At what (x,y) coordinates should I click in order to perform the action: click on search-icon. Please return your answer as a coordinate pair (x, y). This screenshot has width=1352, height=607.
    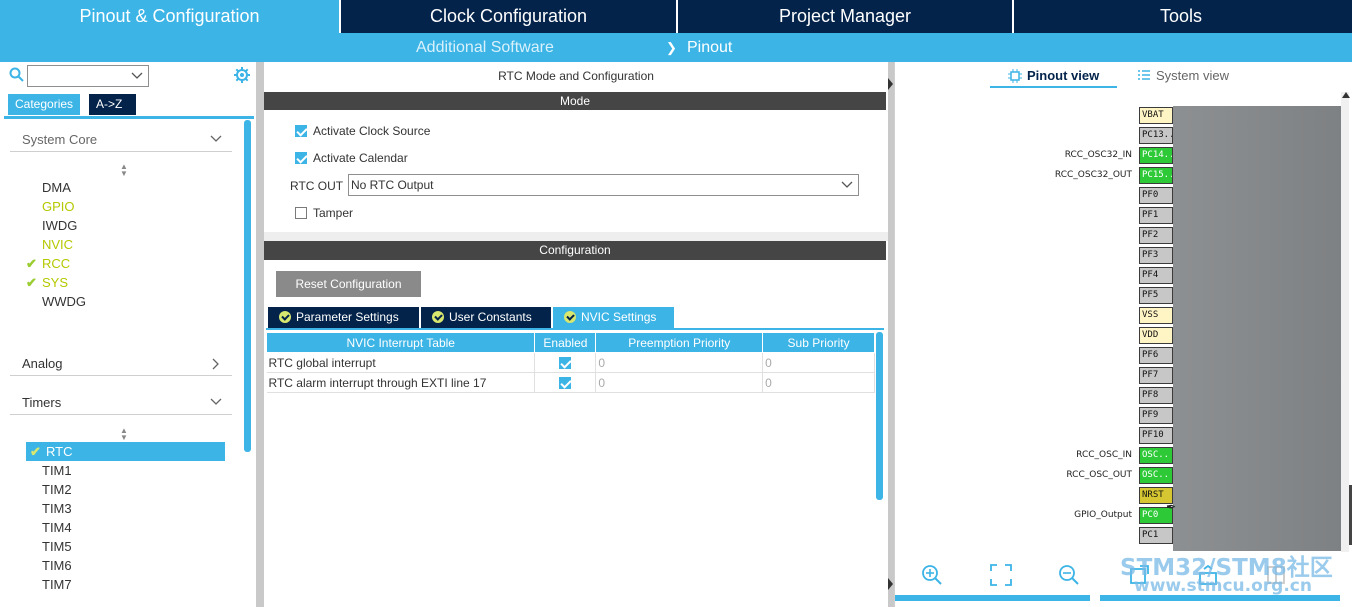
    Looking at the image, I should click on (17, 75).